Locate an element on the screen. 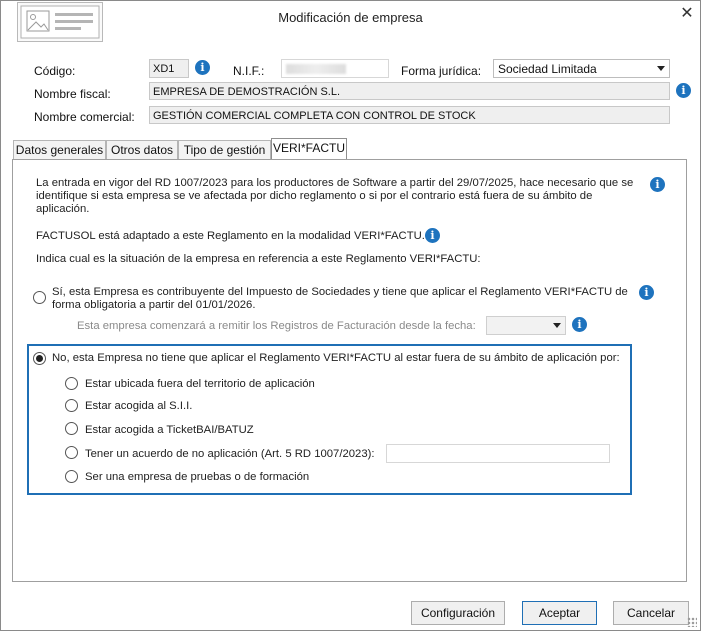 This screenshot has height=631, width=701. nombre-comercial-label: Nombre comercial: is located at coordinates (84, 117).